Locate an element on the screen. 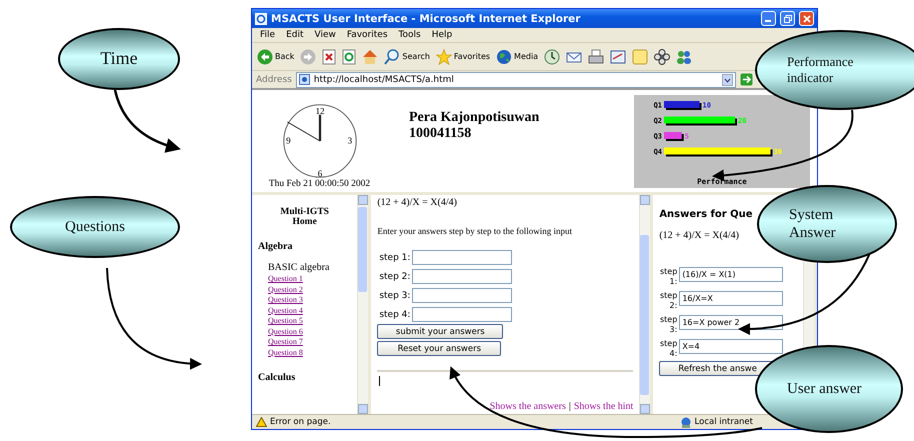 Image resolution: width=914 pixels, height=441 pixels. answer-field: (16)/X = X(1) is located at coordinates (731, 274).